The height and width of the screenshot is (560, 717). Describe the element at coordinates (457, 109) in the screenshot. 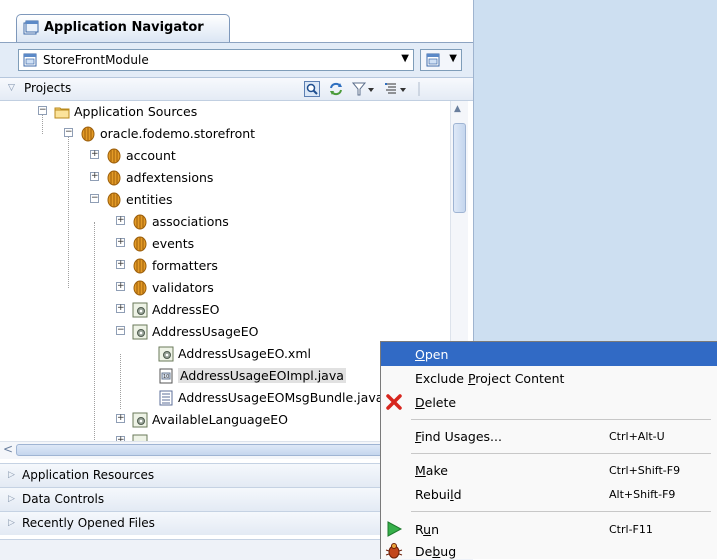

I see `scroll-up-icon: ▲` at that location.